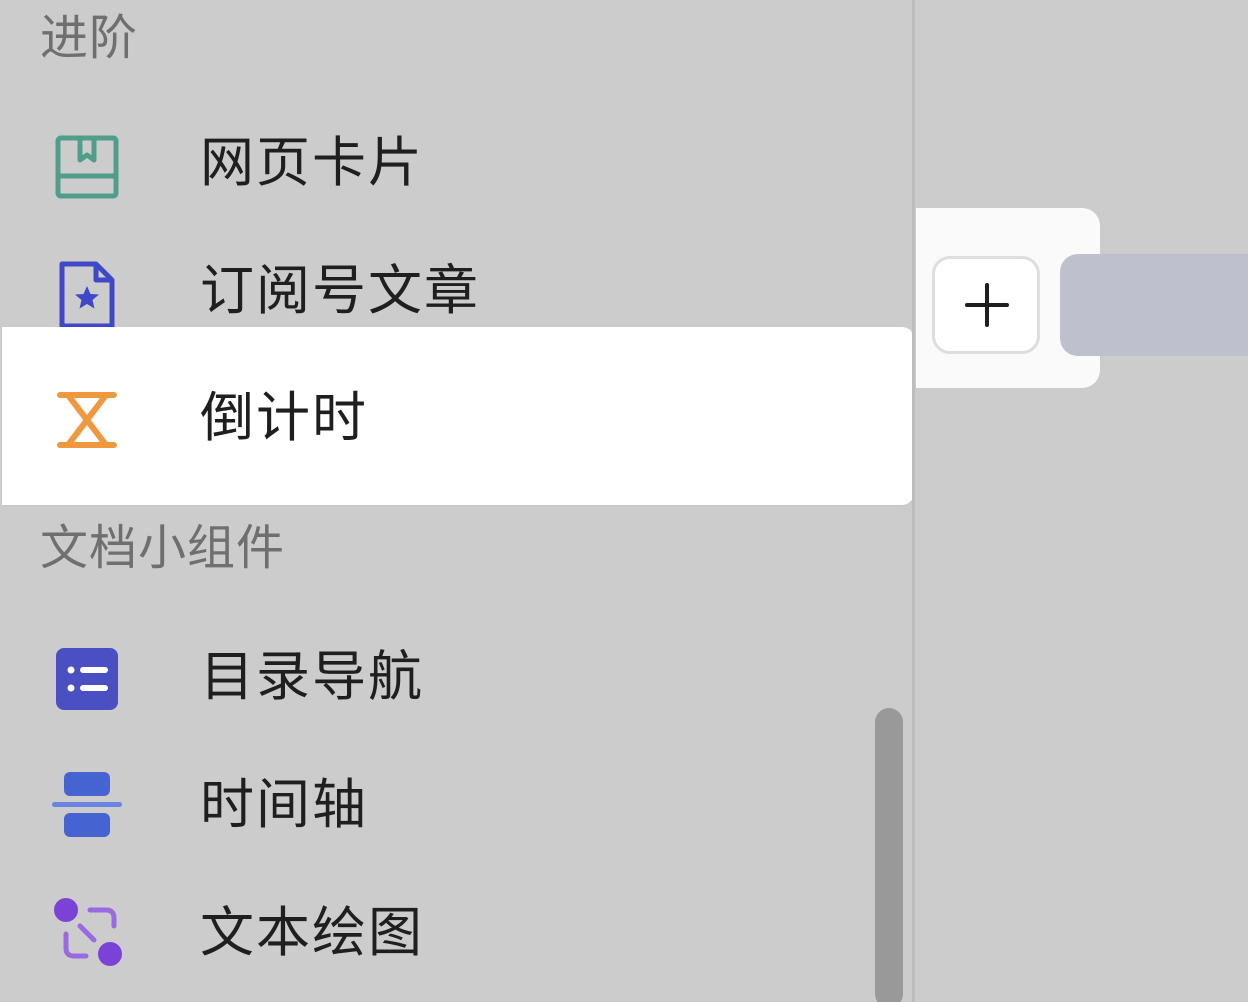 This screenshot has width=1248, height=1002. What do you see at coordinates (889, 855) in the screenshot?
I see `scrollbar-thumb` at bounding box center [889, 855].